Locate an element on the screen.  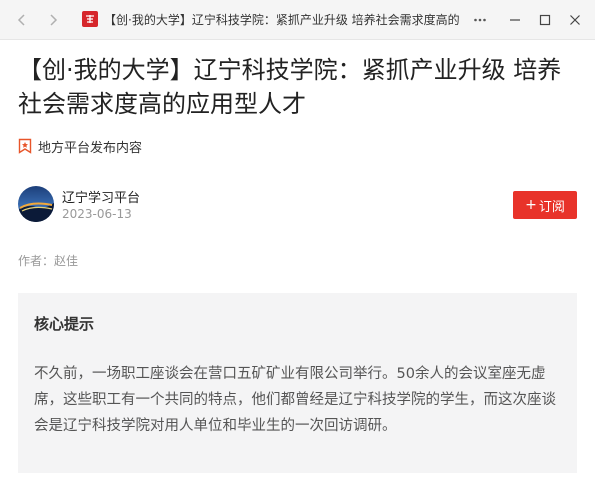
avatar-image is located at coordinates (36, 204).